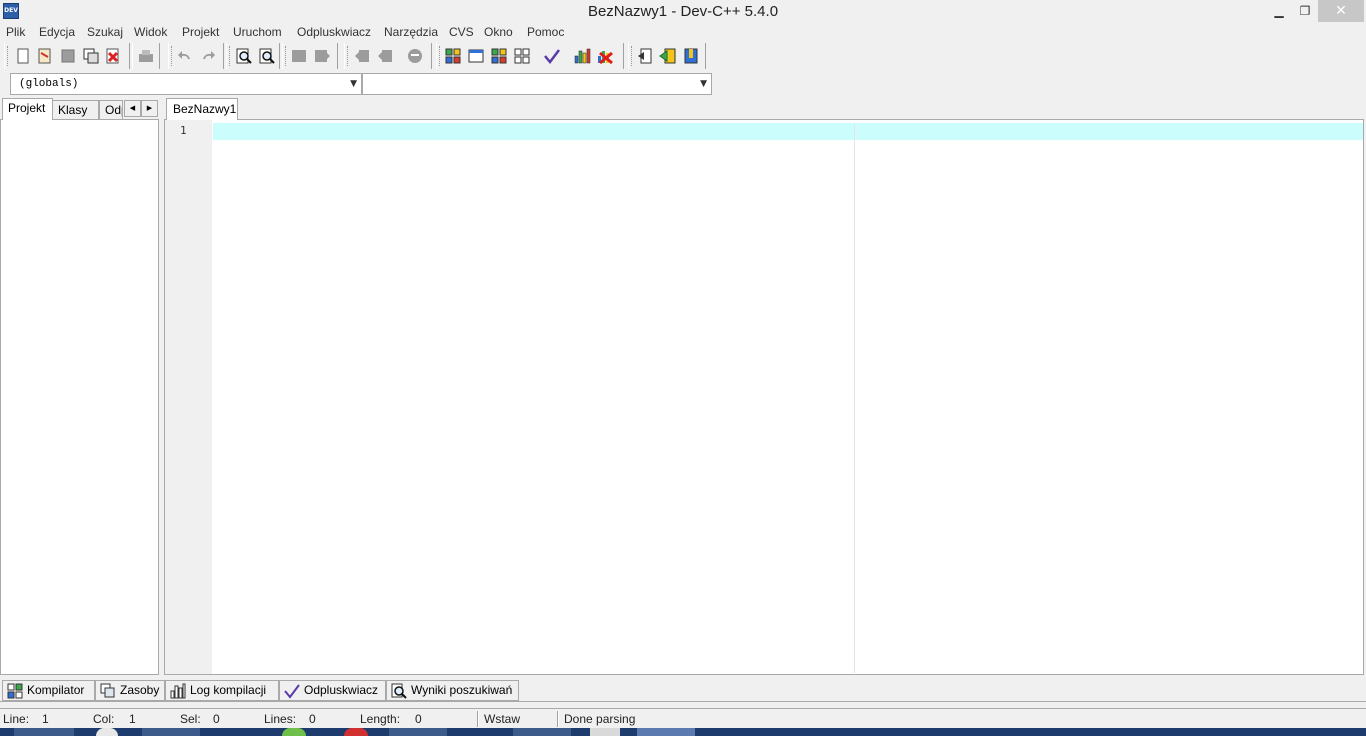  I want to click on close-file-icon, so click(113, 56).